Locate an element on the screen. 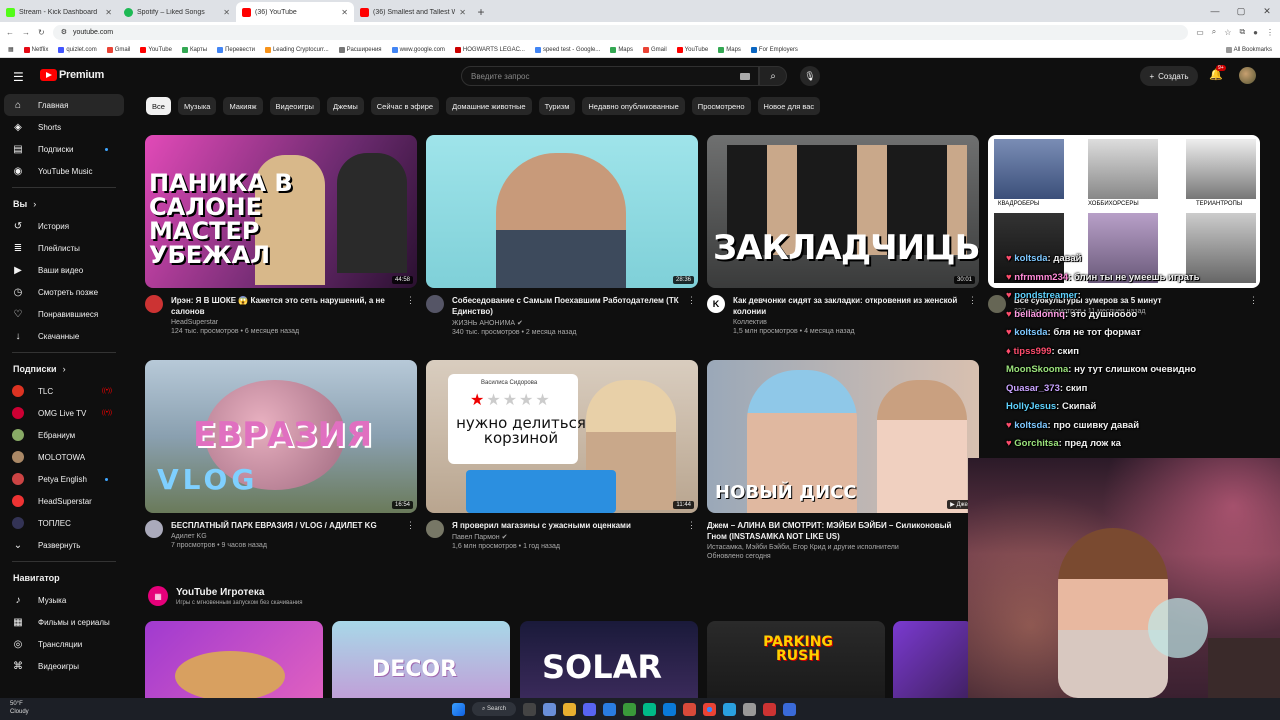 The height and width of the screenshot is (720, 1280). apps-icon: ▦ is located at coordinates (11, 49).